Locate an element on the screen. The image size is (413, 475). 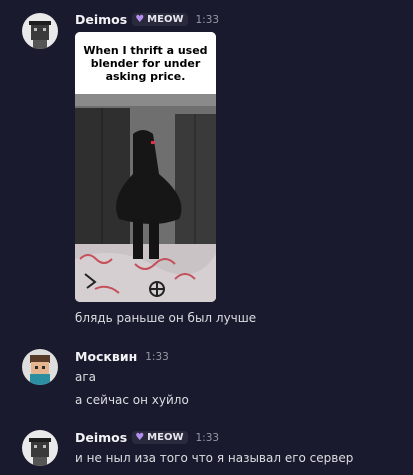
avatar-moskvin-icon is located at coordinates (40, 367).